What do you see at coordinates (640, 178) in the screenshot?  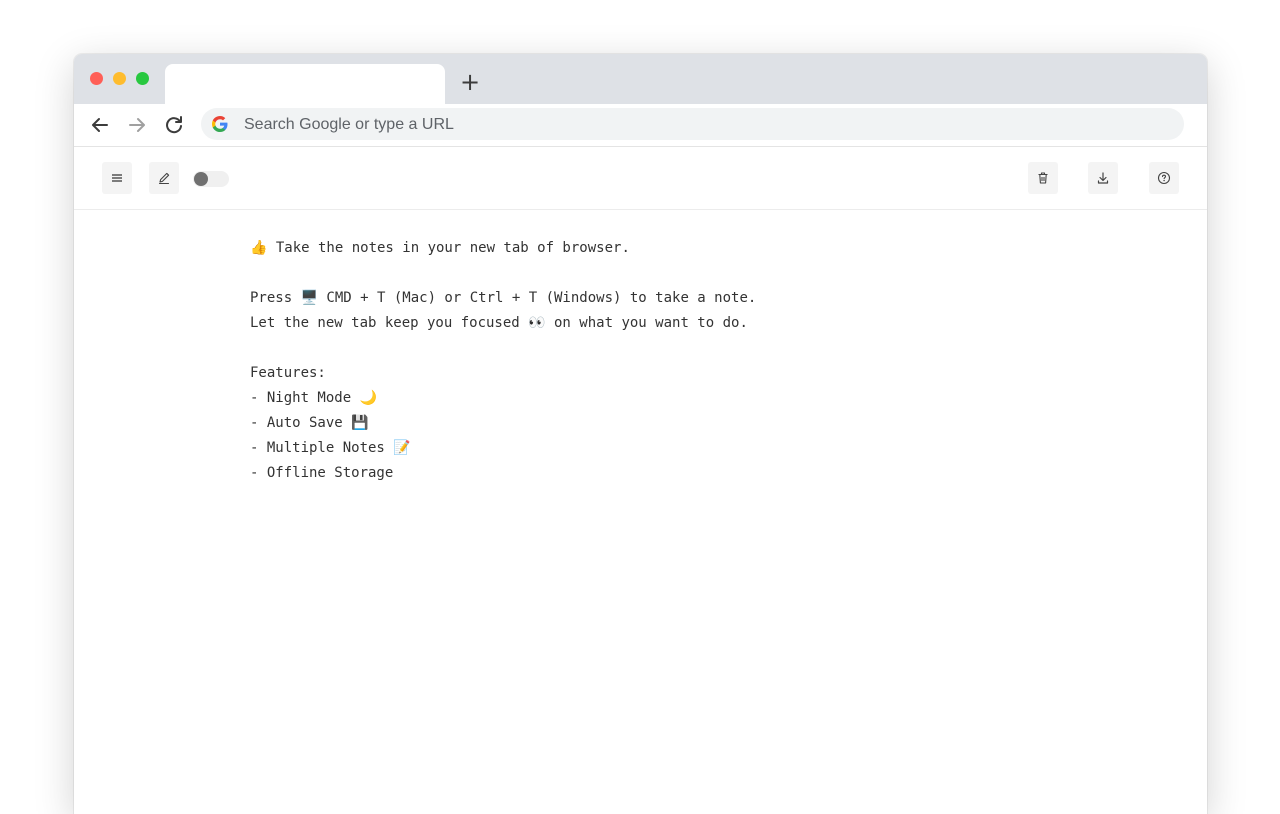 I see `notes-toolbar` at bounding box center [640, 178].